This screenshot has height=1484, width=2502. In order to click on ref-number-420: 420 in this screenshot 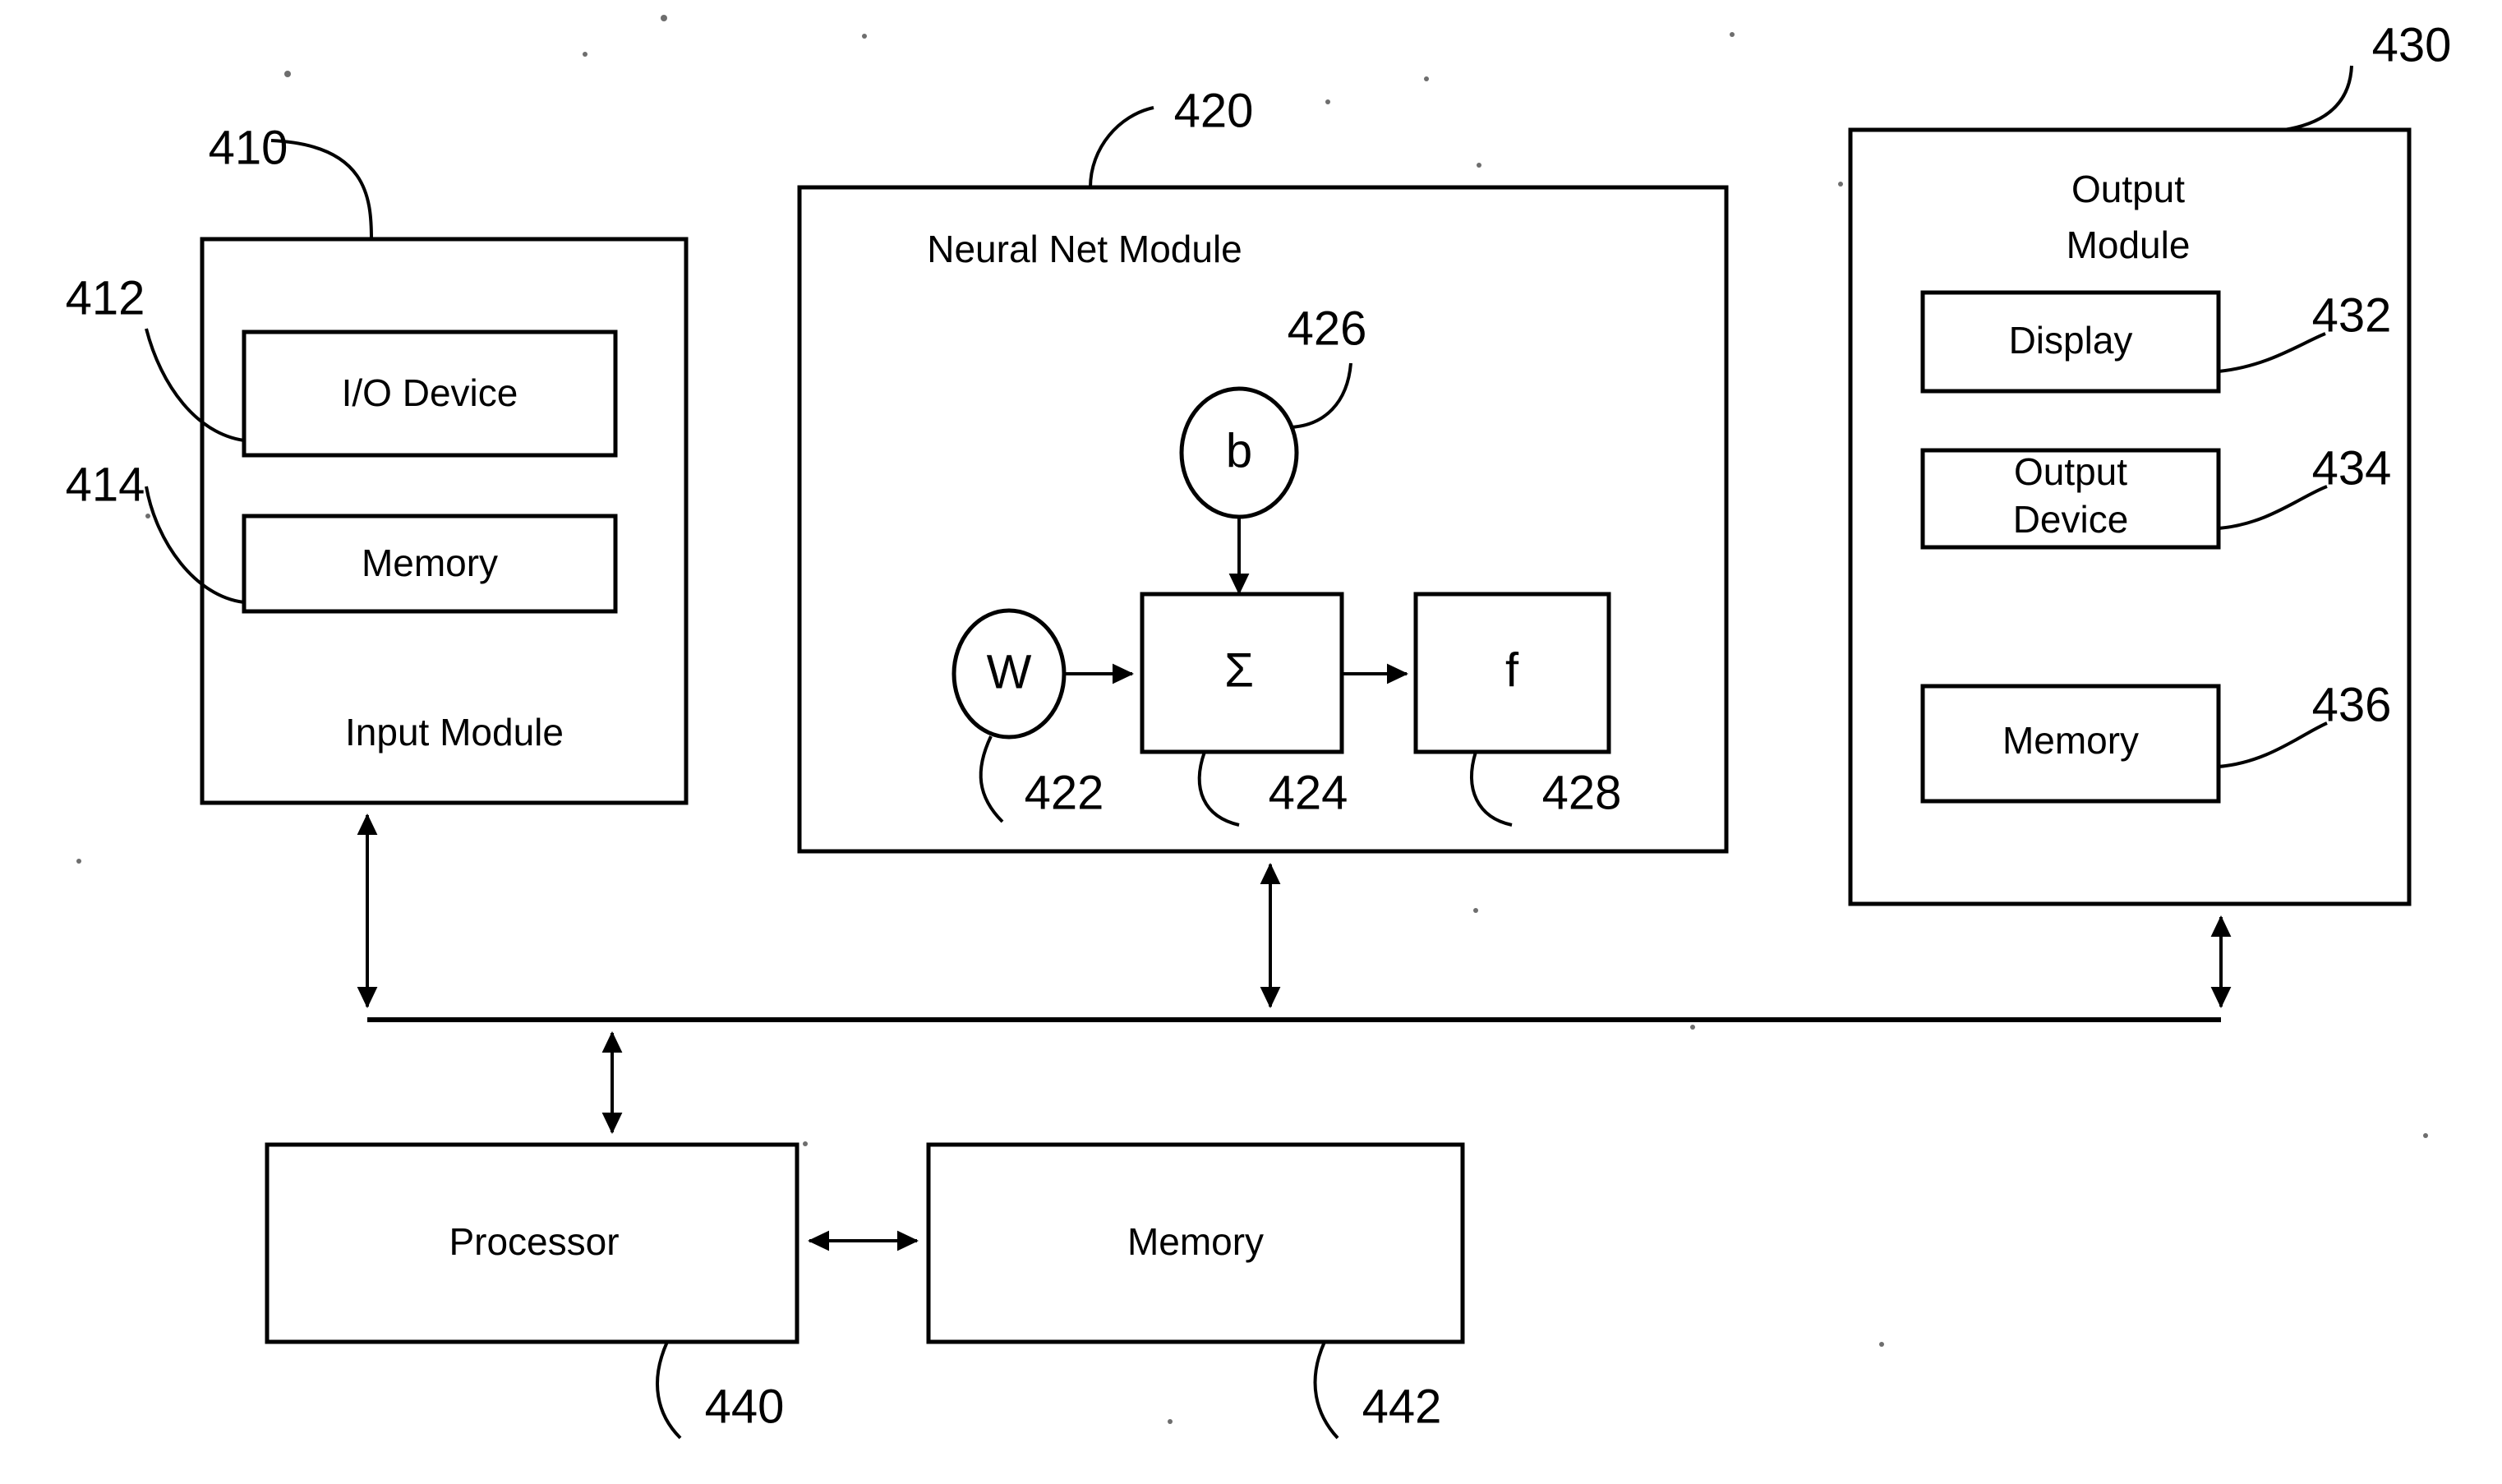, I will do `click(1214, 111)`.